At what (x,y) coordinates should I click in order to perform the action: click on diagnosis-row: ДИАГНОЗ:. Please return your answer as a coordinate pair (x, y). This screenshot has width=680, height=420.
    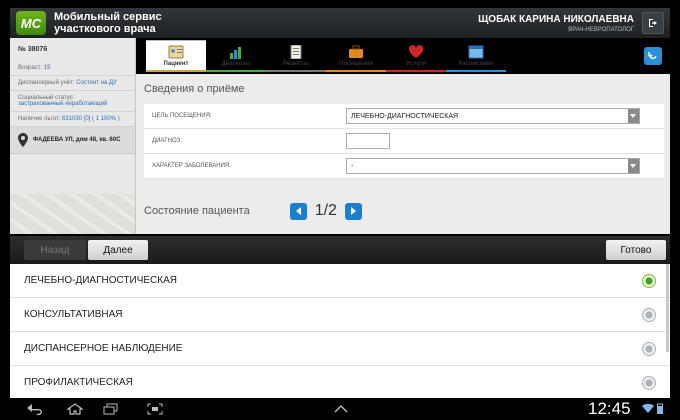
    Looking at the image, I should click on (404, 141).